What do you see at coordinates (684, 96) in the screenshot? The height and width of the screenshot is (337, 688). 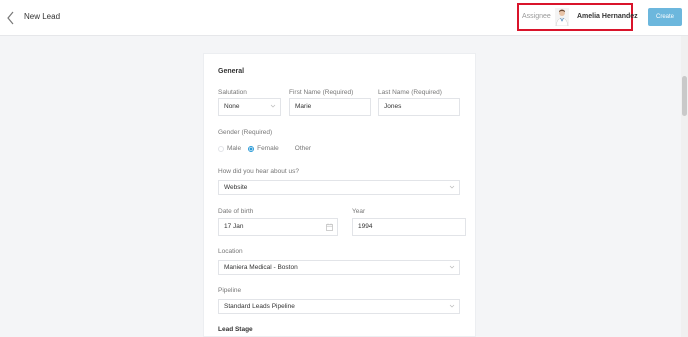 I see `scroll-thumb` at bounding box center [684, 96].